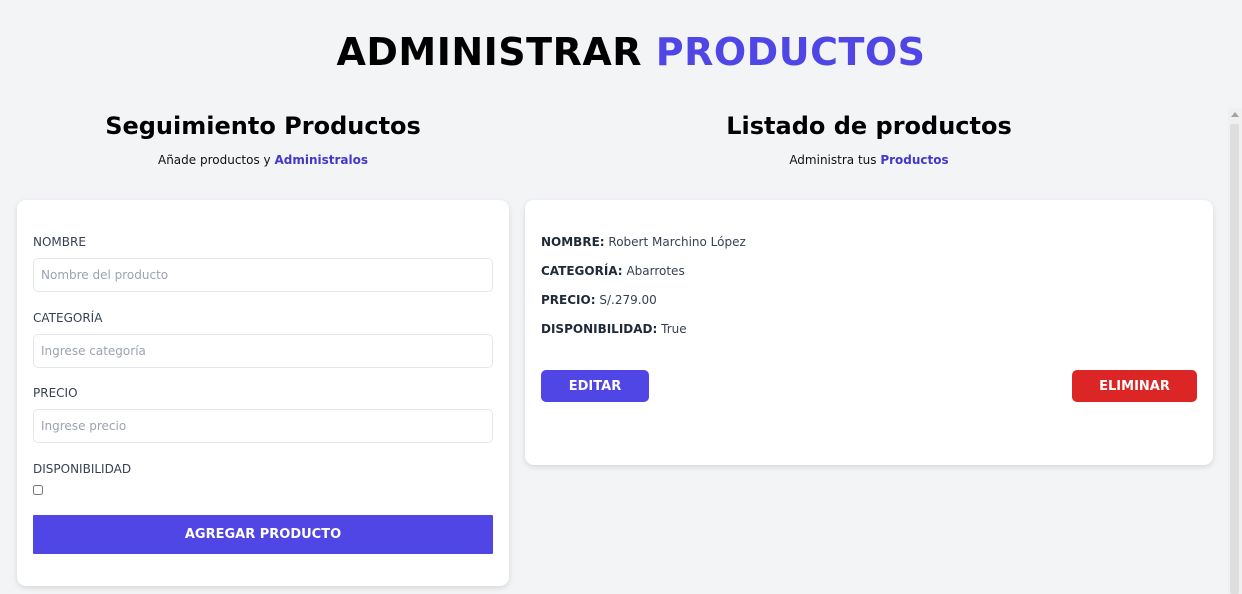  I want to click on product-category-key: CATEGORÍA:, so click(582, 271).